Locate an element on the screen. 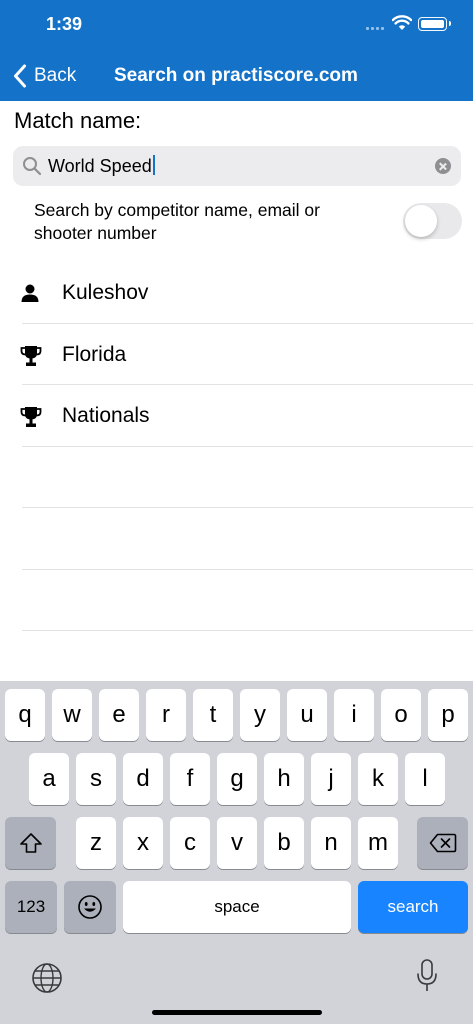  page-title: Search on practiscore.com is located at coordinates (236, 75).